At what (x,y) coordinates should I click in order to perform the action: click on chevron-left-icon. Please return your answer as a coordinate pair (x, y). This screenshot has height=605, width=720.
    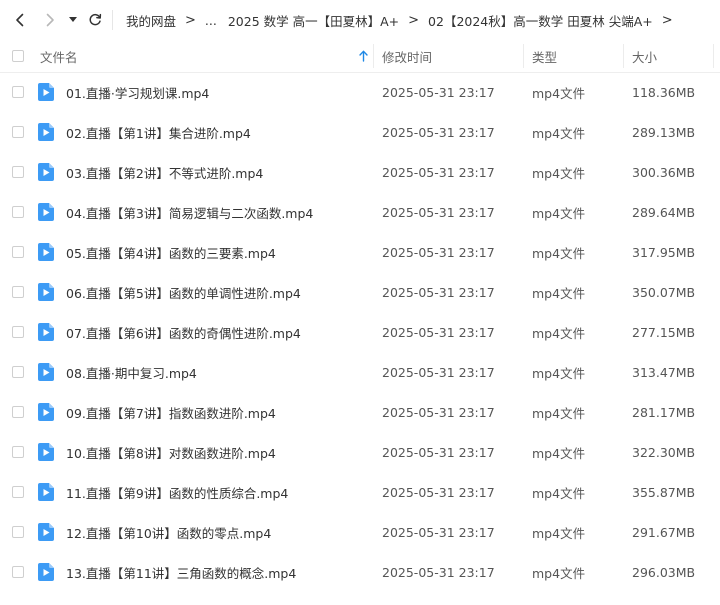
    Looking at the image, I should click on (20, 20).